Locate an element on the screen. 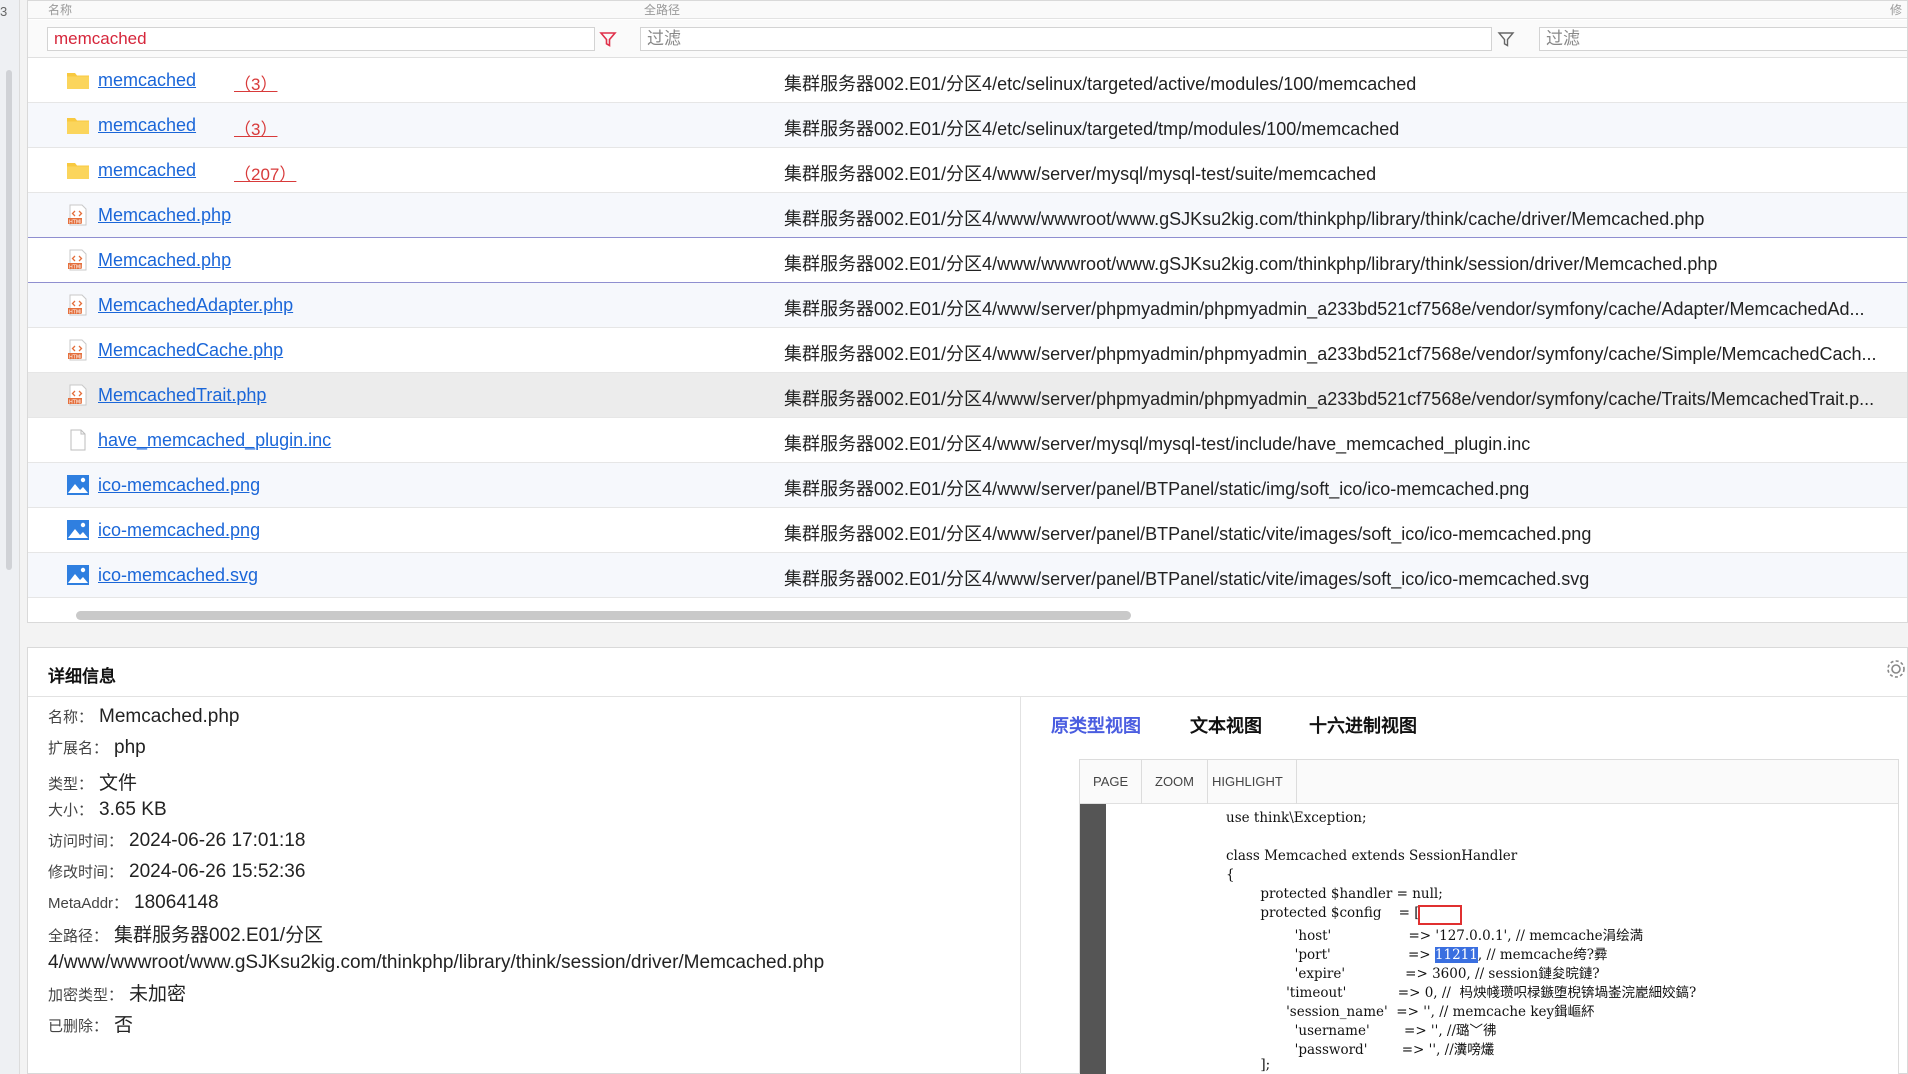 The height and width of the screenshot is (1074, 1908). filter-icon is located at coordinates (1506, 39).